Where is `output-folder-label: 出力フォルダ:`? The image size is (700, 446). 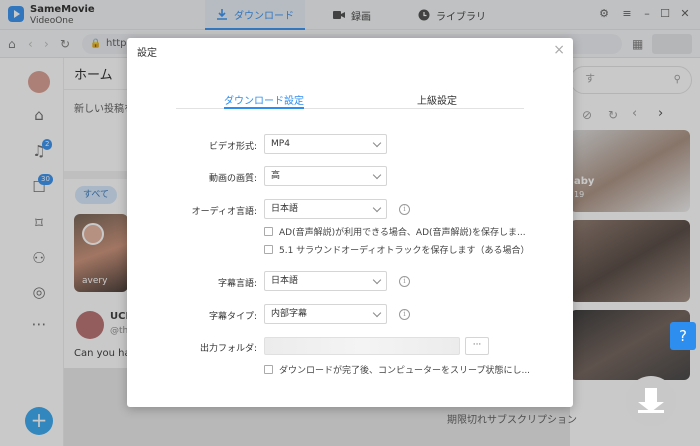
output-folder-label: 出力フォルダ: is located at coordinates (228, 349).